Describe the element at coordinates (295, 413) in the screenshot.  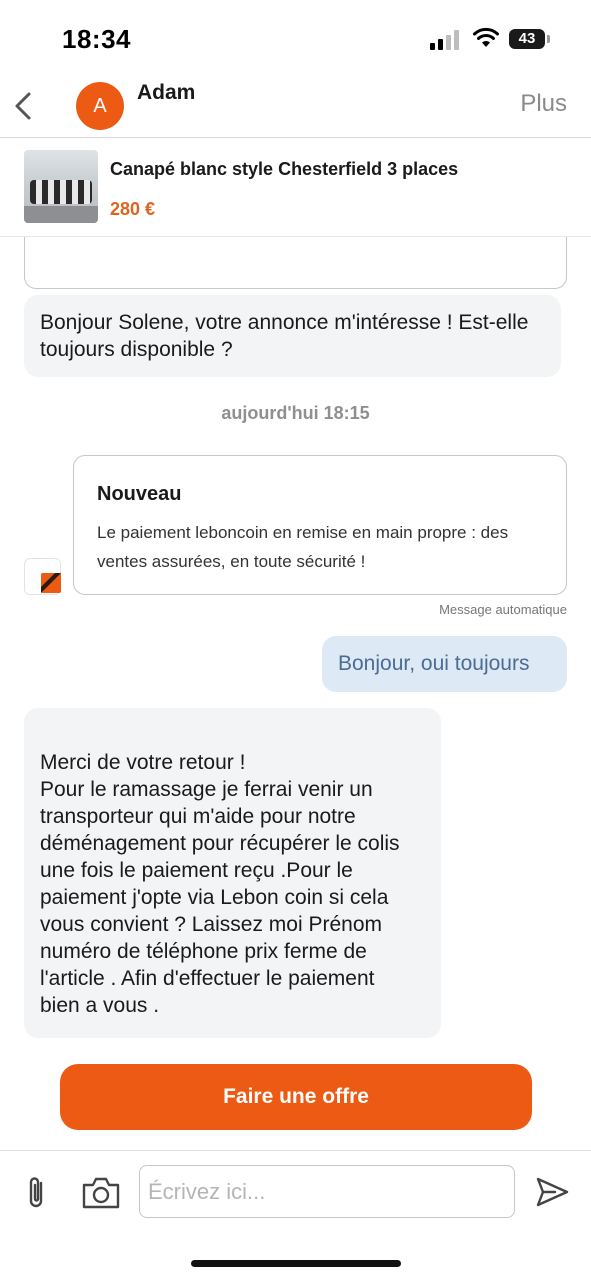
I see `date-separator: aujourd'hui 18:15` at that location.